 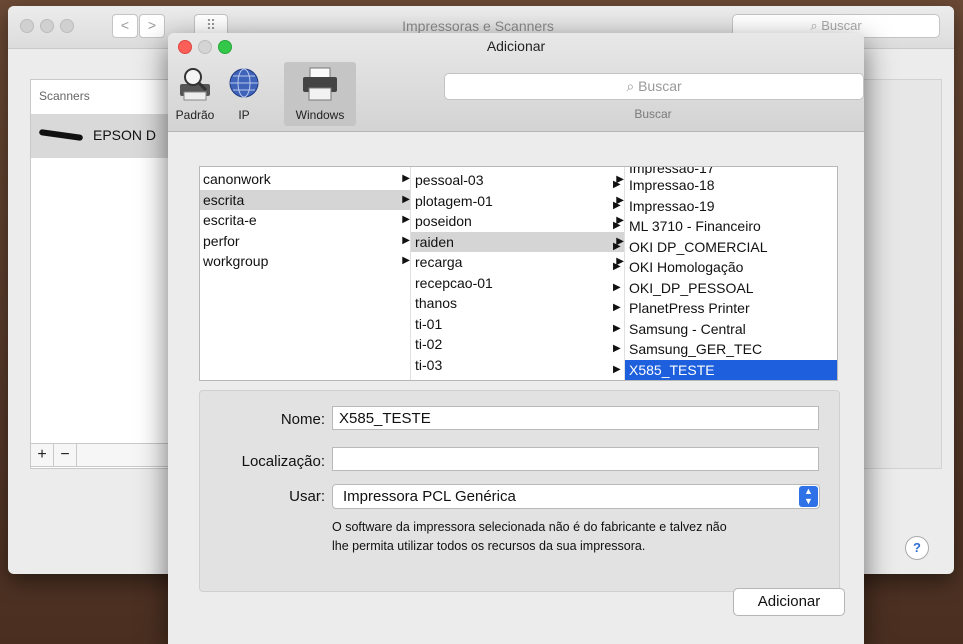 What do you see at coordinates (305, 199) in the screenshot?
I see `workgroup-item: escrita ▶` at bounding box center [305, 199].